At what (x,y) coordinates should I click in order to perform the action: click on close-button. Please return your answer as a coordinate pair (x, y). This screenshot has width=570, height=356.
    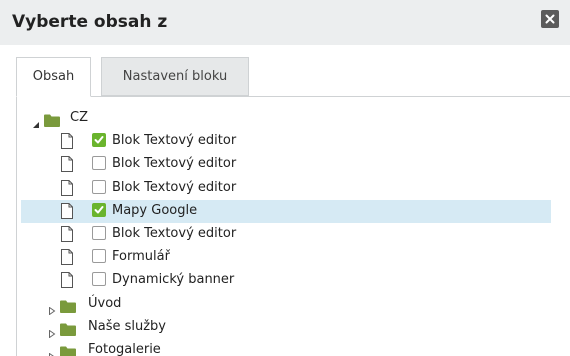
    Looking at the image, I should click on (550, 19).